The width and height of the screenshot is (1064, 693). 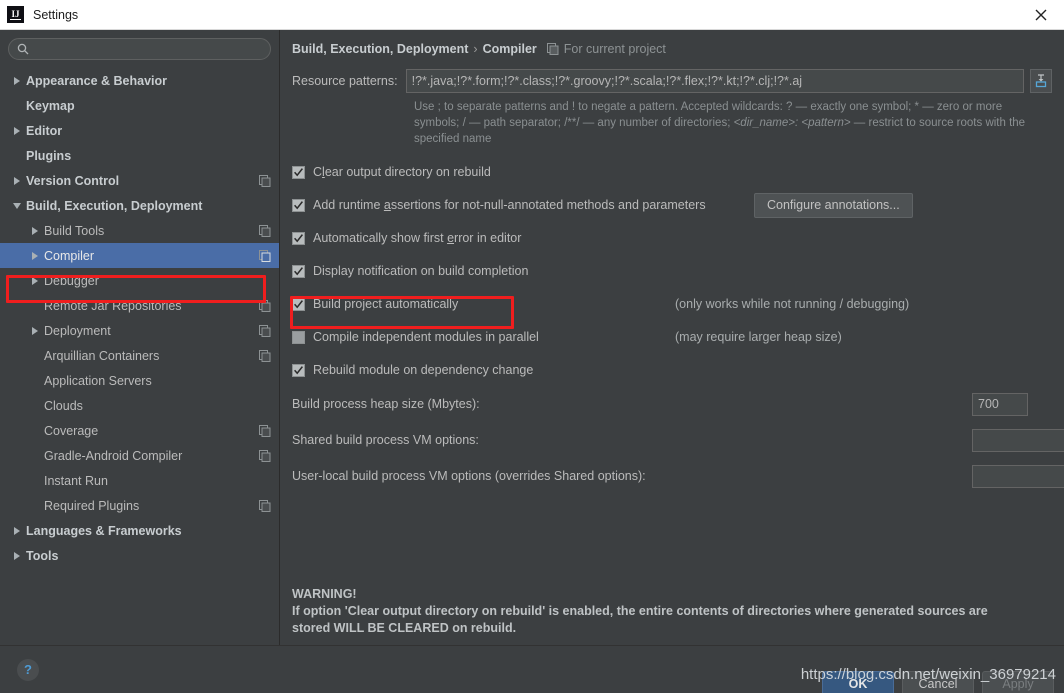 I want to click on field-input-shared-build-process-vm-options, so click(x=1018, y=440).